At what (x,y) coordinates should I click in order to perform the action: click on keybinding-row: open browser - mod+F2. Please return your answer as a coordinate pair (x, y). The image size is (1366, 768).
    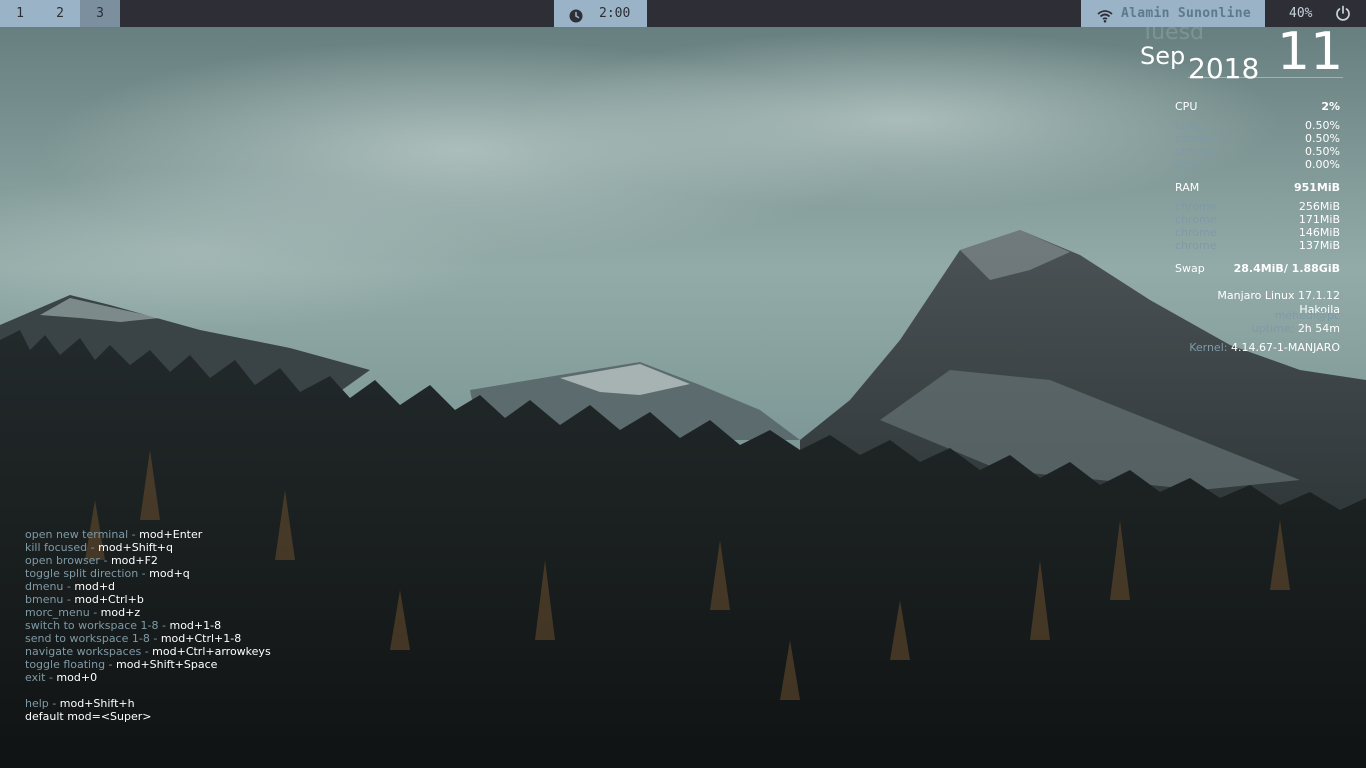
    Looking at the image, I should click on (91, 560).